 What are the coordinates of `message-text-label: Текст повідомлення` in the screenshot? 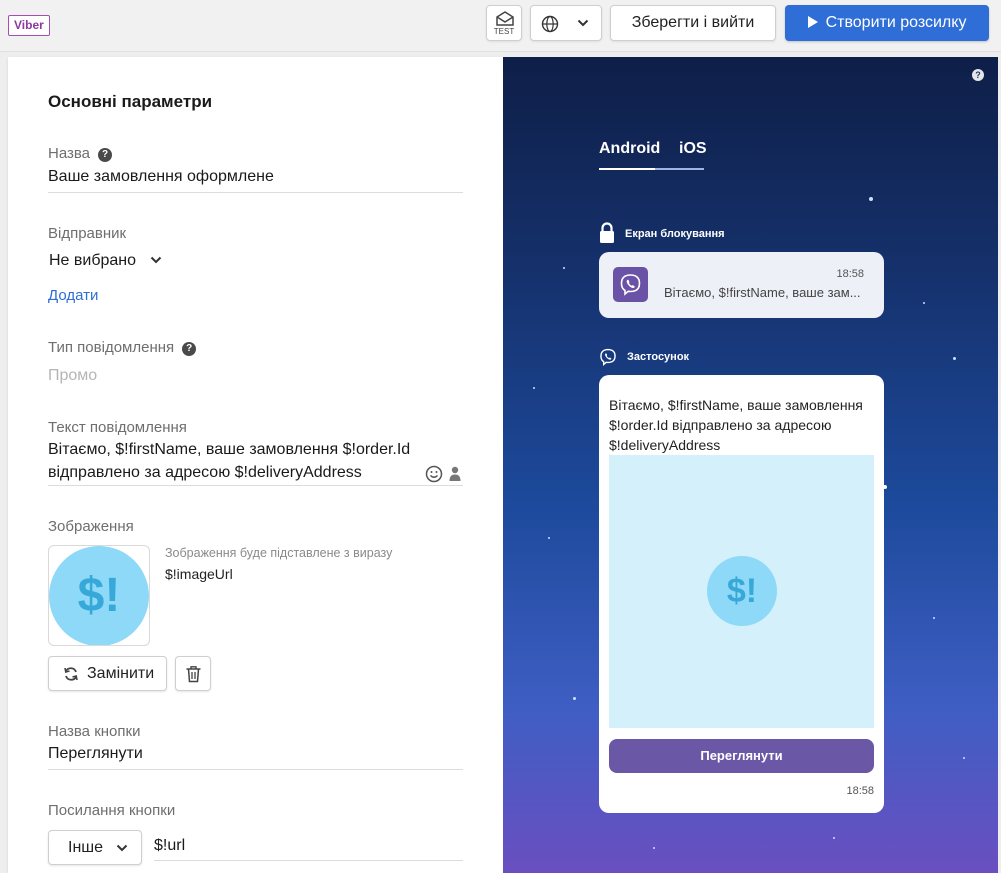 It's located at (117, 427).